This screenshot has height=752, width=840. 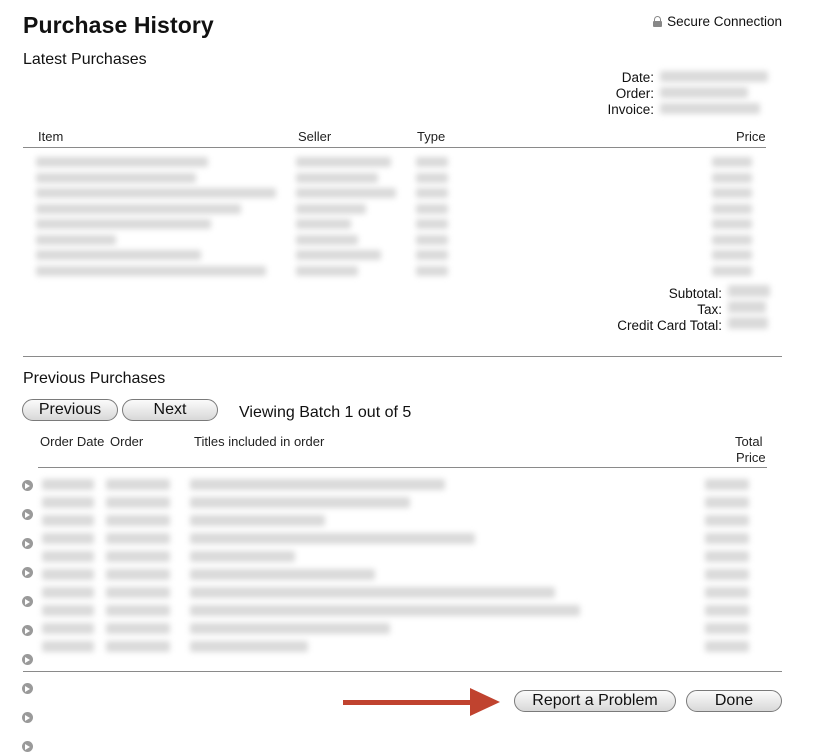 I want to click on invoice-label: Invoice:, so click(x=630, y=109).